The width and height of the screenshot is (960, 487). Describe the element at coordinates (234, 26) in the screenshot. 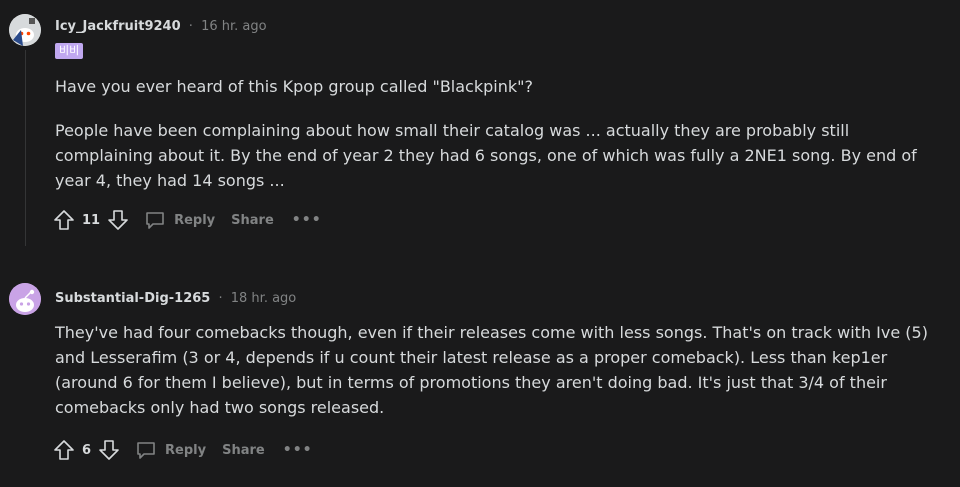

I see `timestamp: 16 hr. ago` at that location.